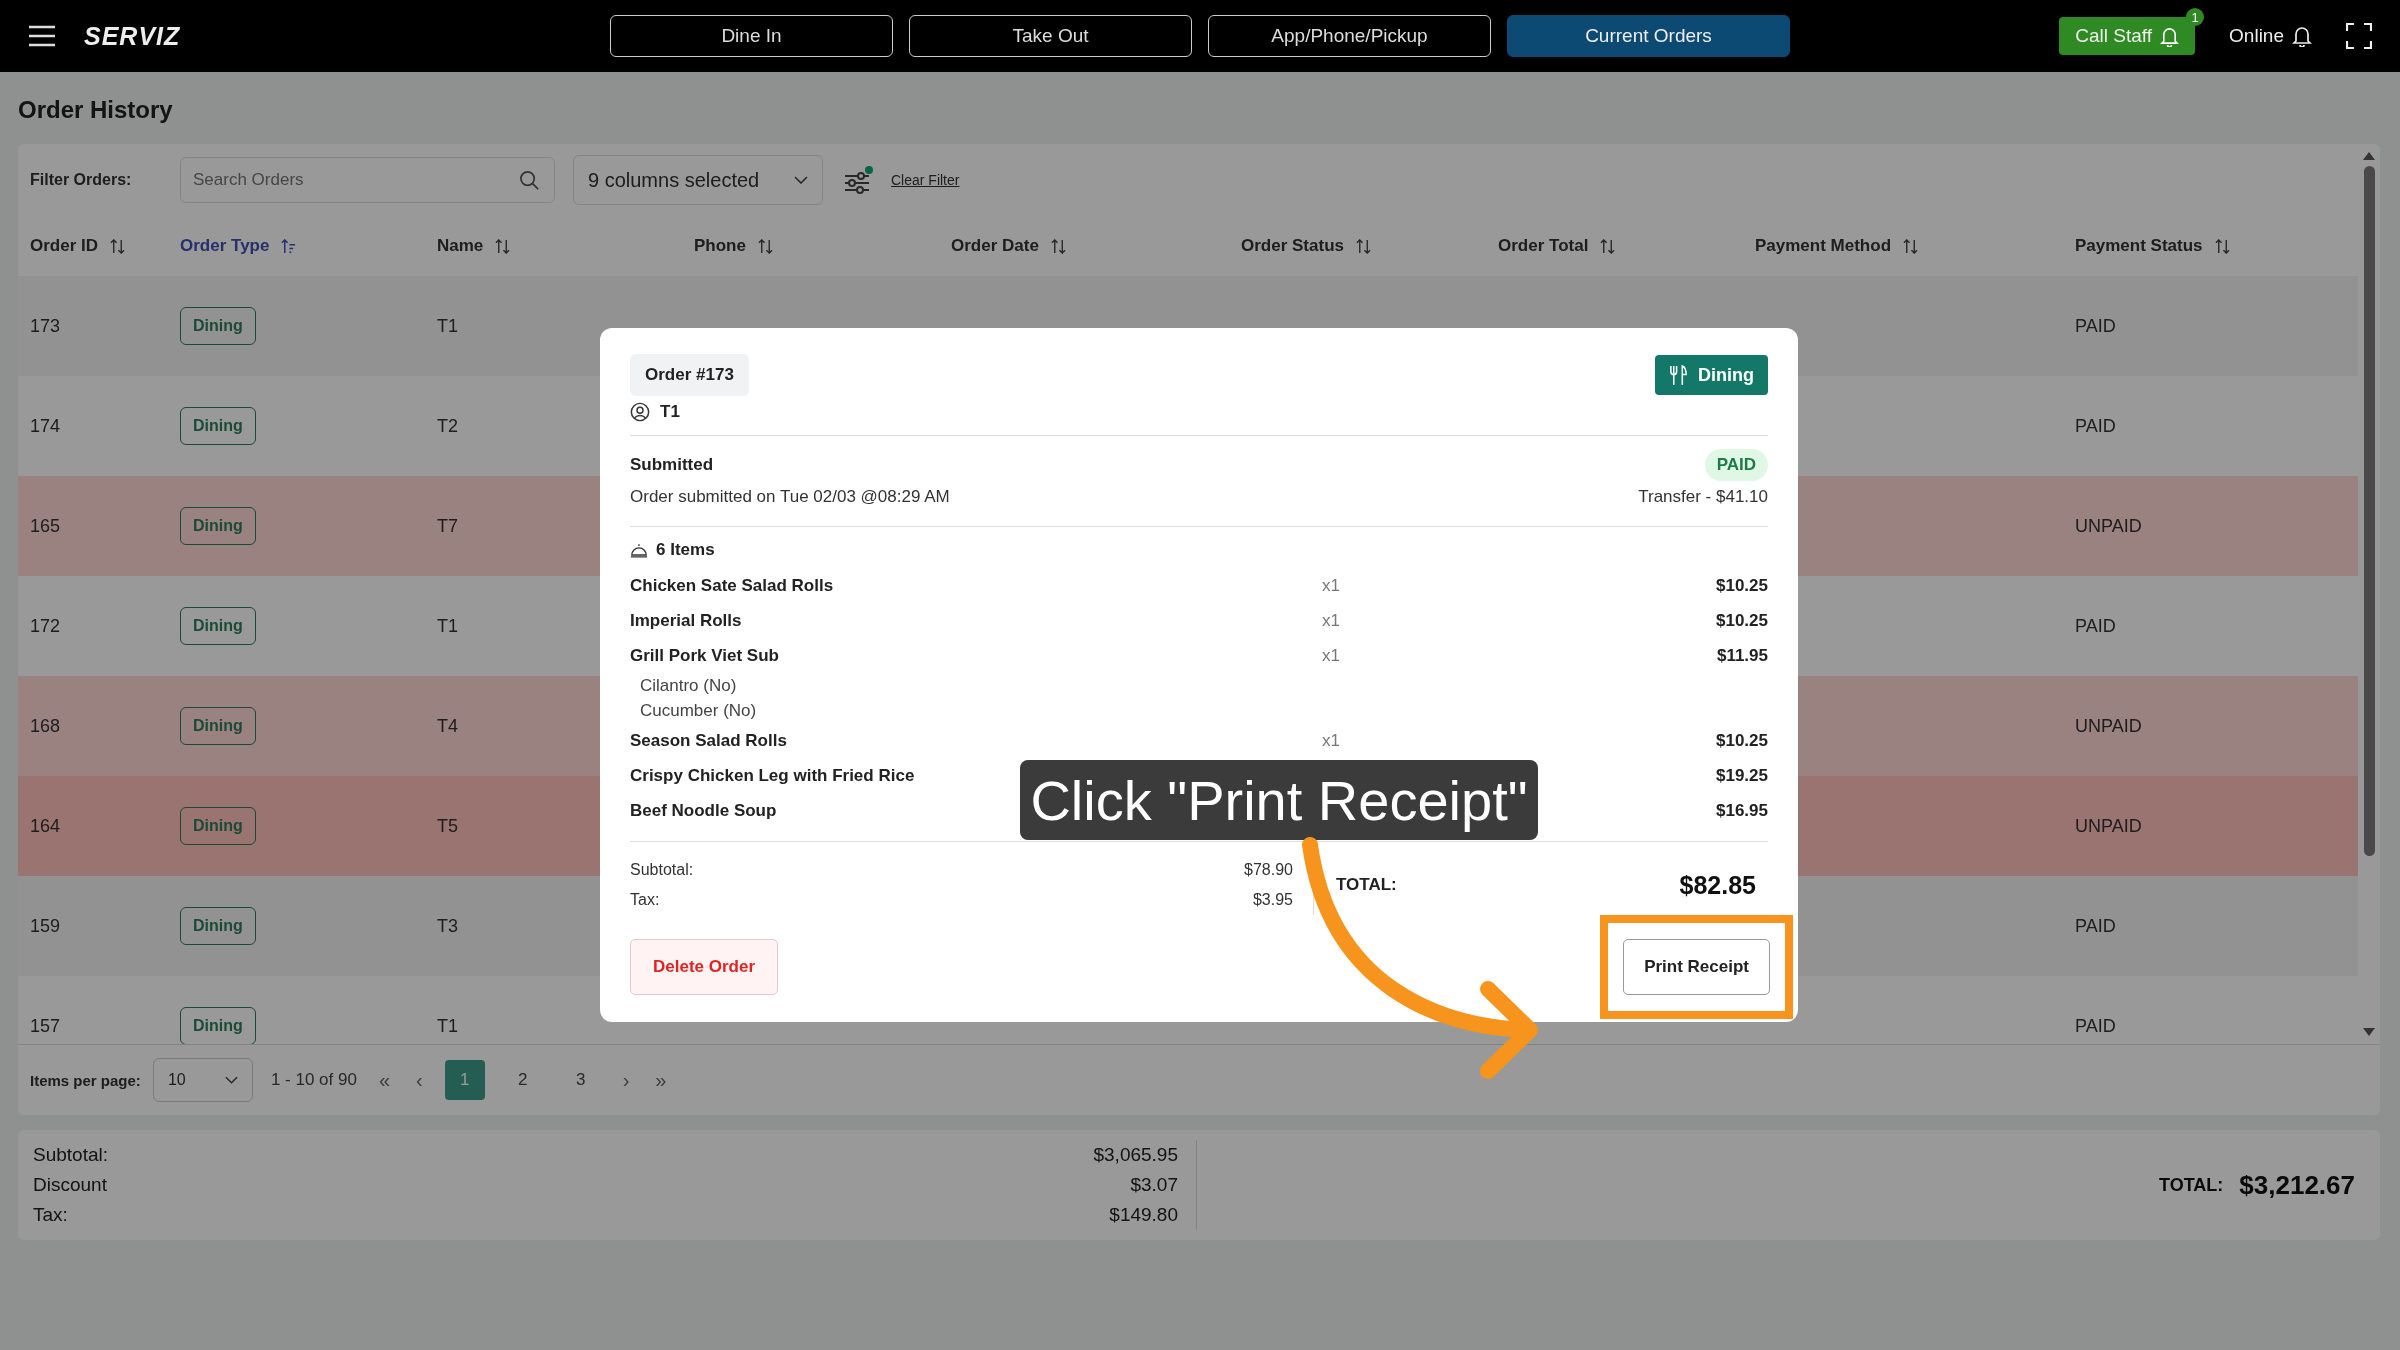 The height and width of the screenshot is (1350, 2400). I want to click on item-price: $11.95, so click(1742, 655).